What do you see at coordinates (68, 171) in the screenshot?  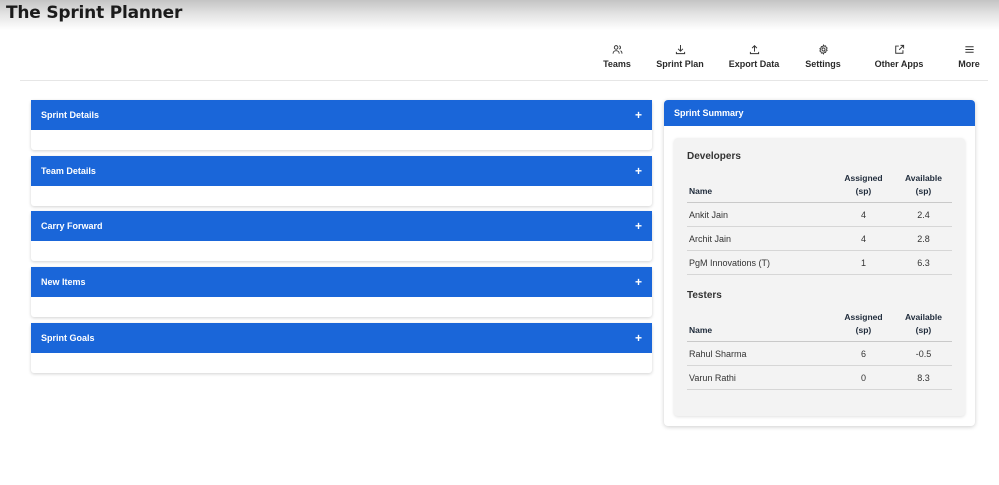 I see `section-title: Team Details` at bounding box center [68, 171].